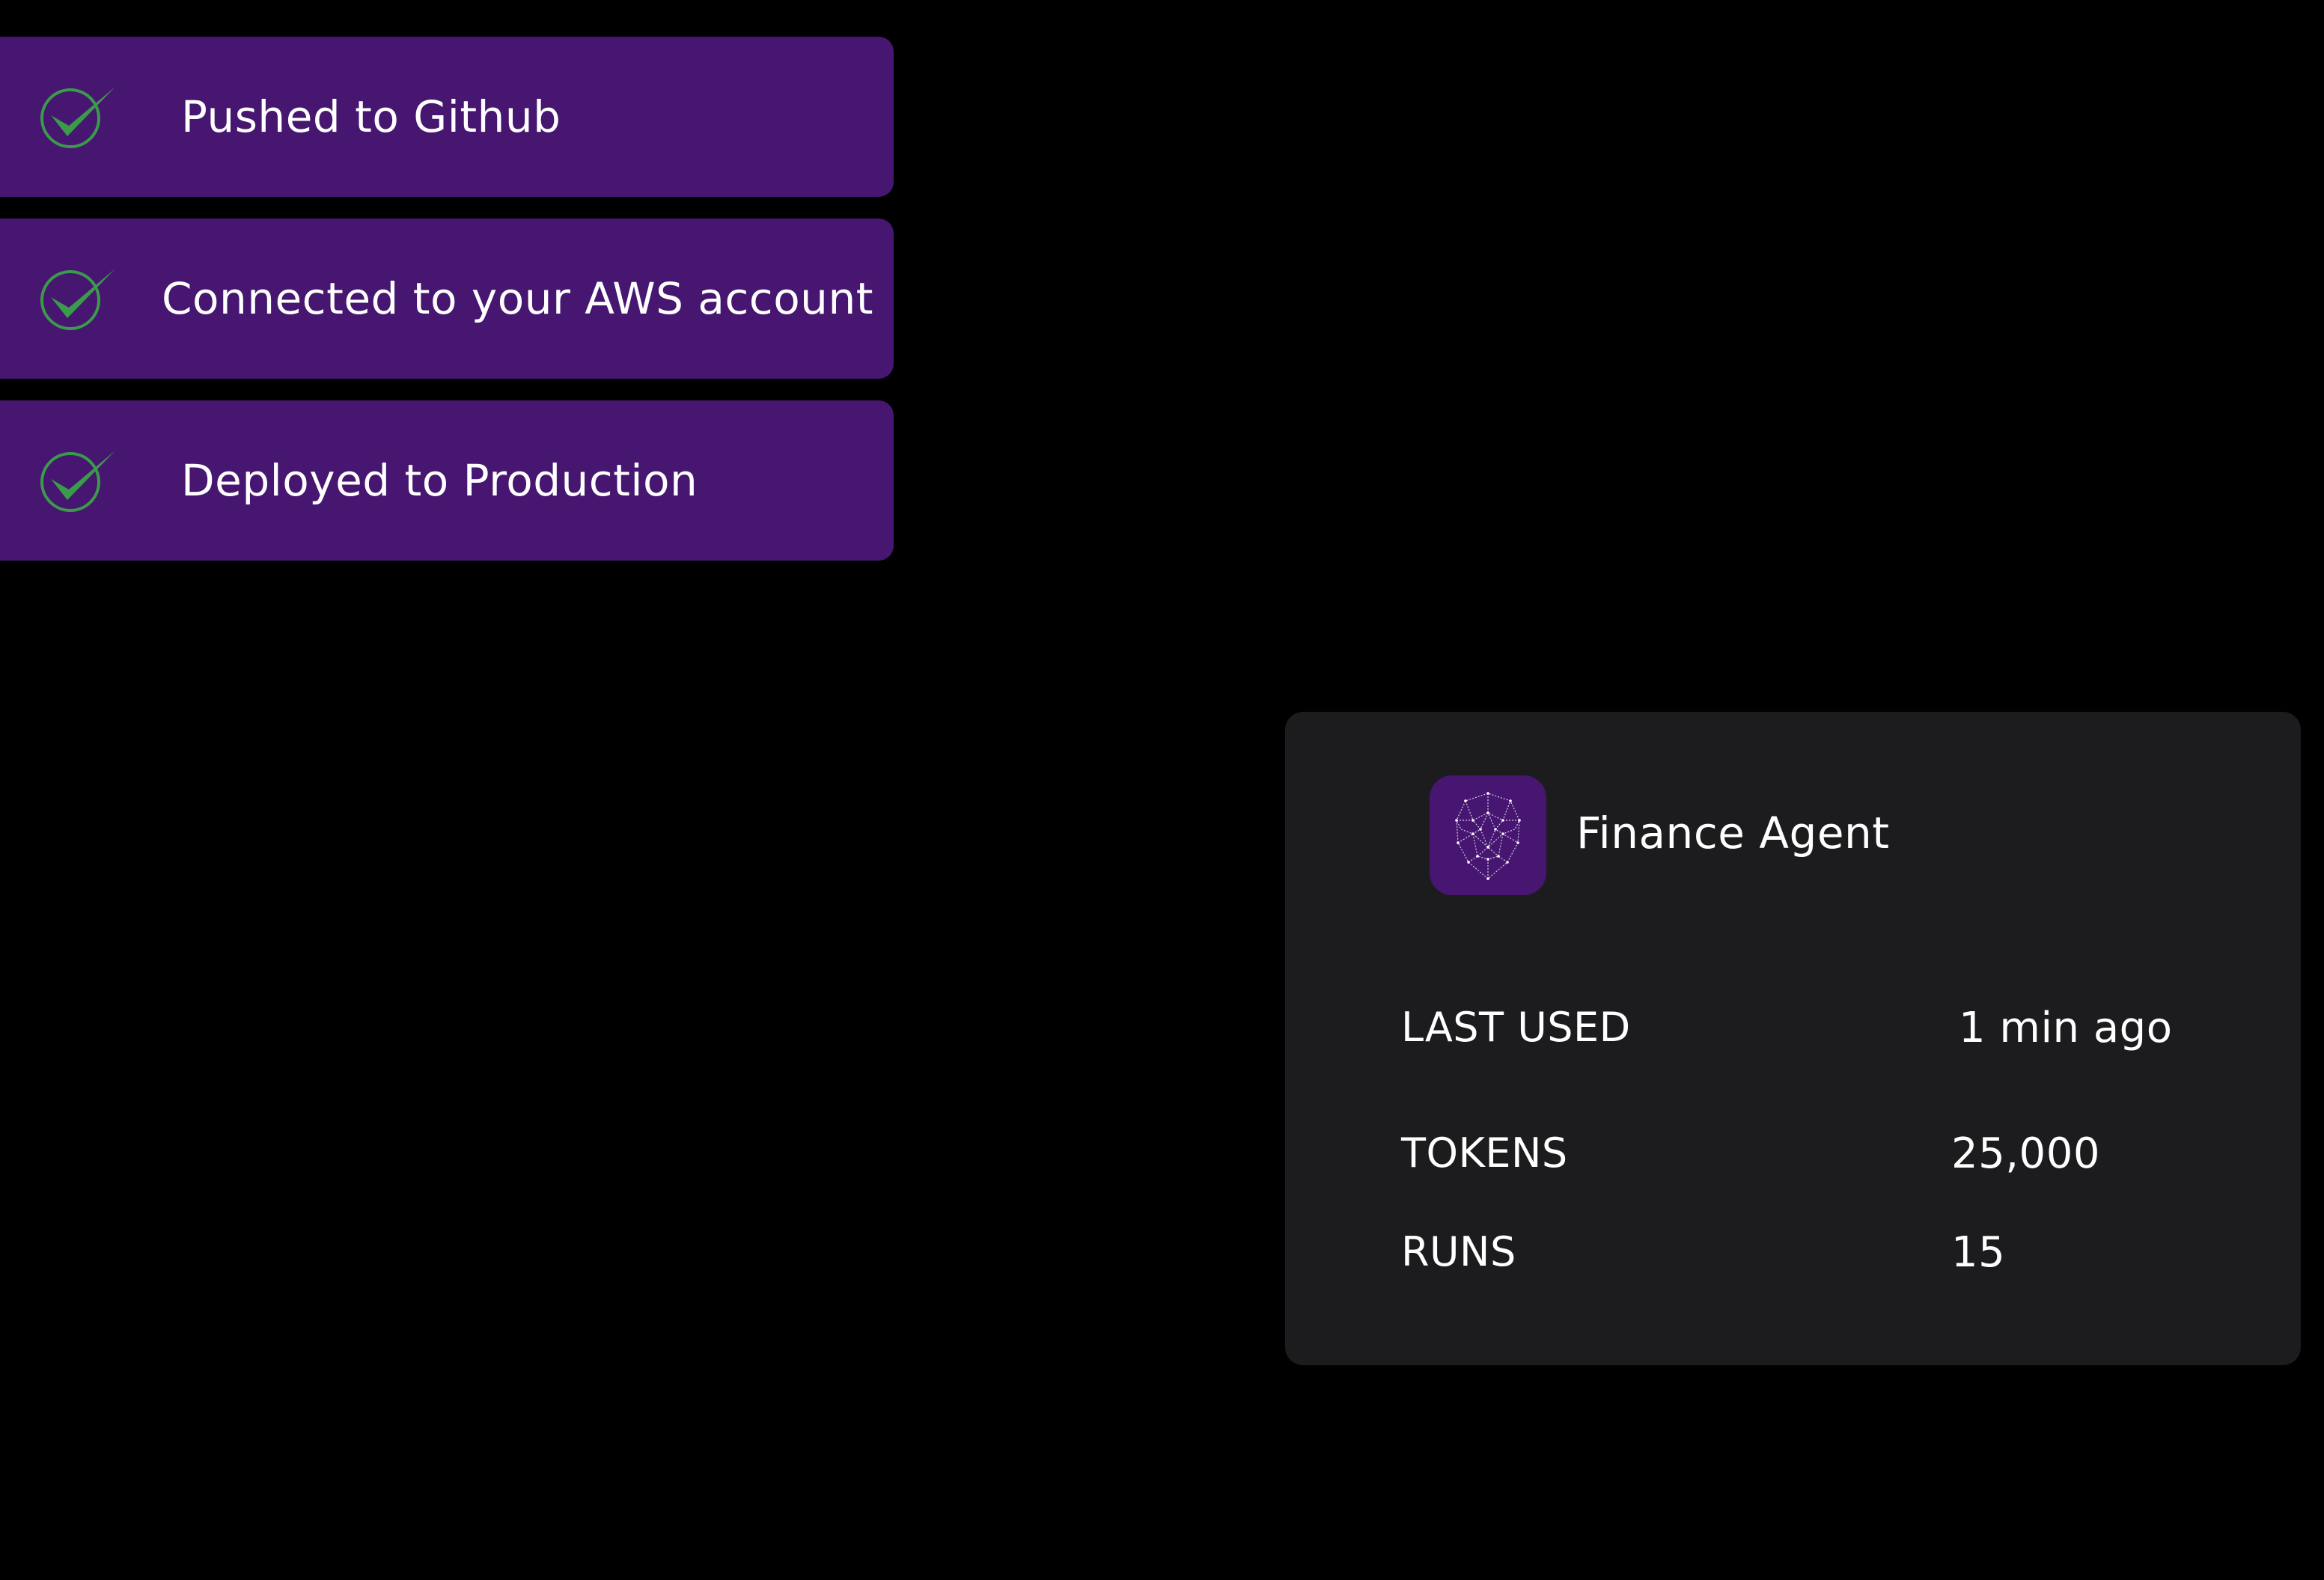 Image resolution: width=2324 pixels, height=1580 pixels. I want to click on agent-name: Finance Agent, so click(1733, 833).